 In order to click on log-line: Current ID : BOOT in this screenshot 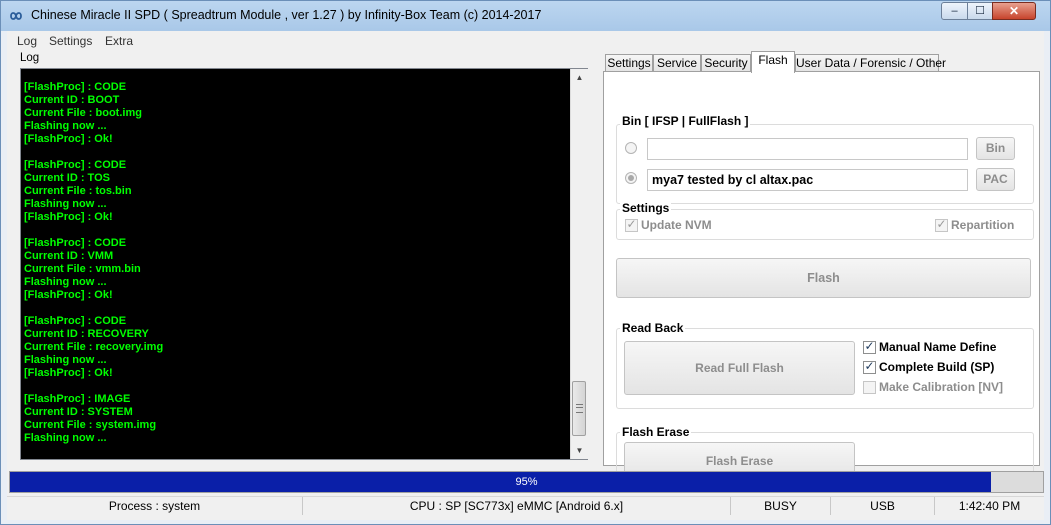, I will do `click(72, 100)`.